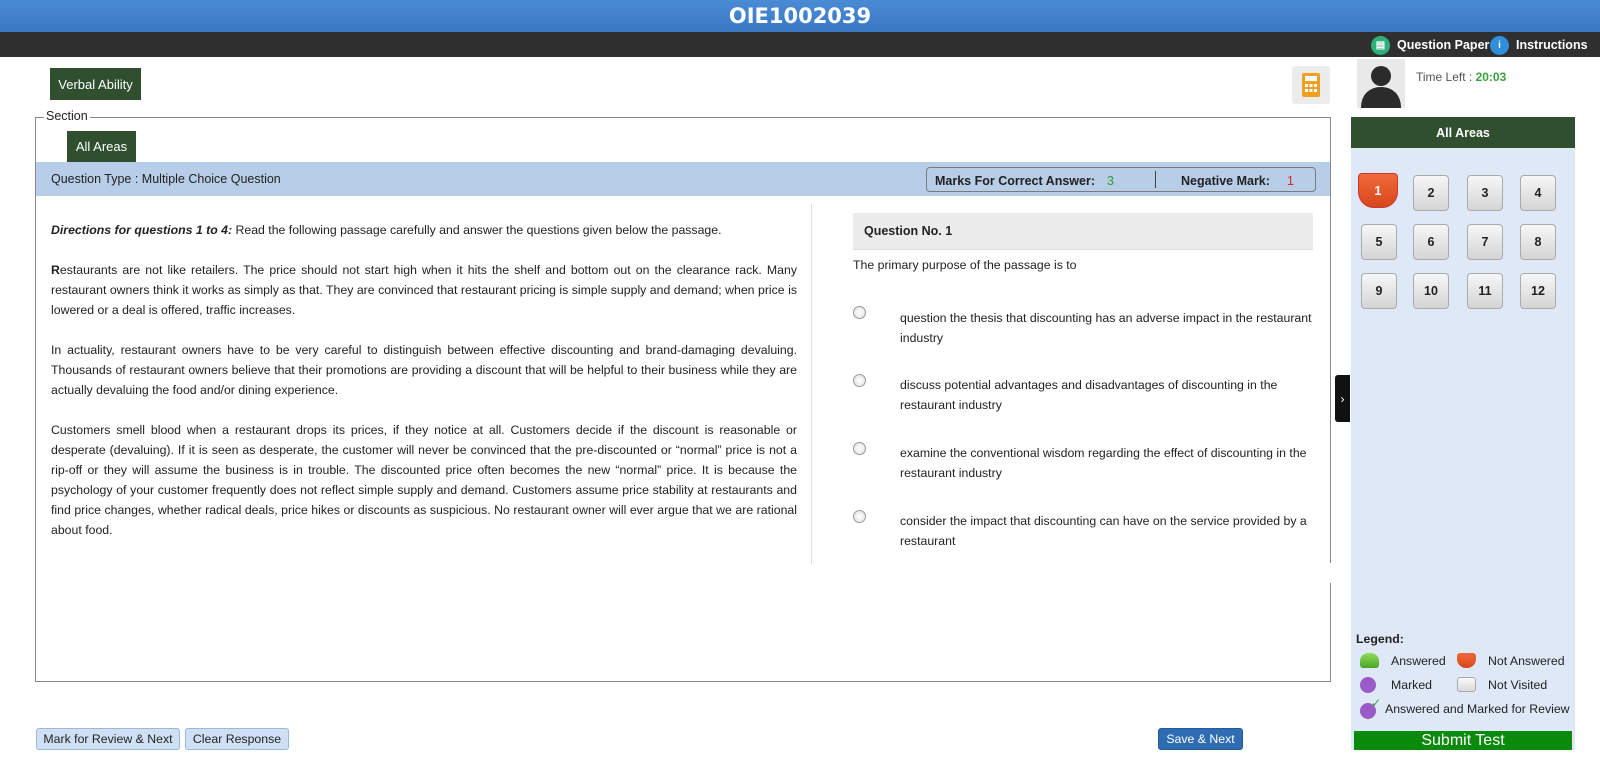  What do you see at coordinates (1368, 685) in the screenshot?
I see `marked-icon` at bounding box center [1368, 685].